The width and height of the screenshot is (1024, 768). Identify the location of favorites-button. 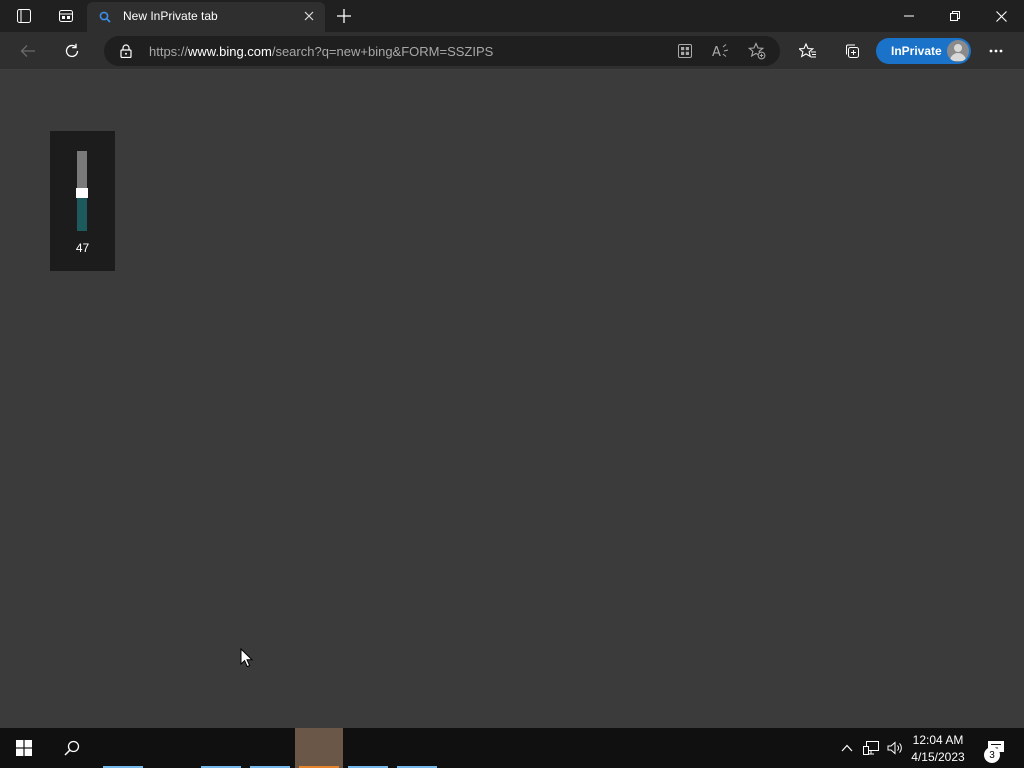
(808, 51).